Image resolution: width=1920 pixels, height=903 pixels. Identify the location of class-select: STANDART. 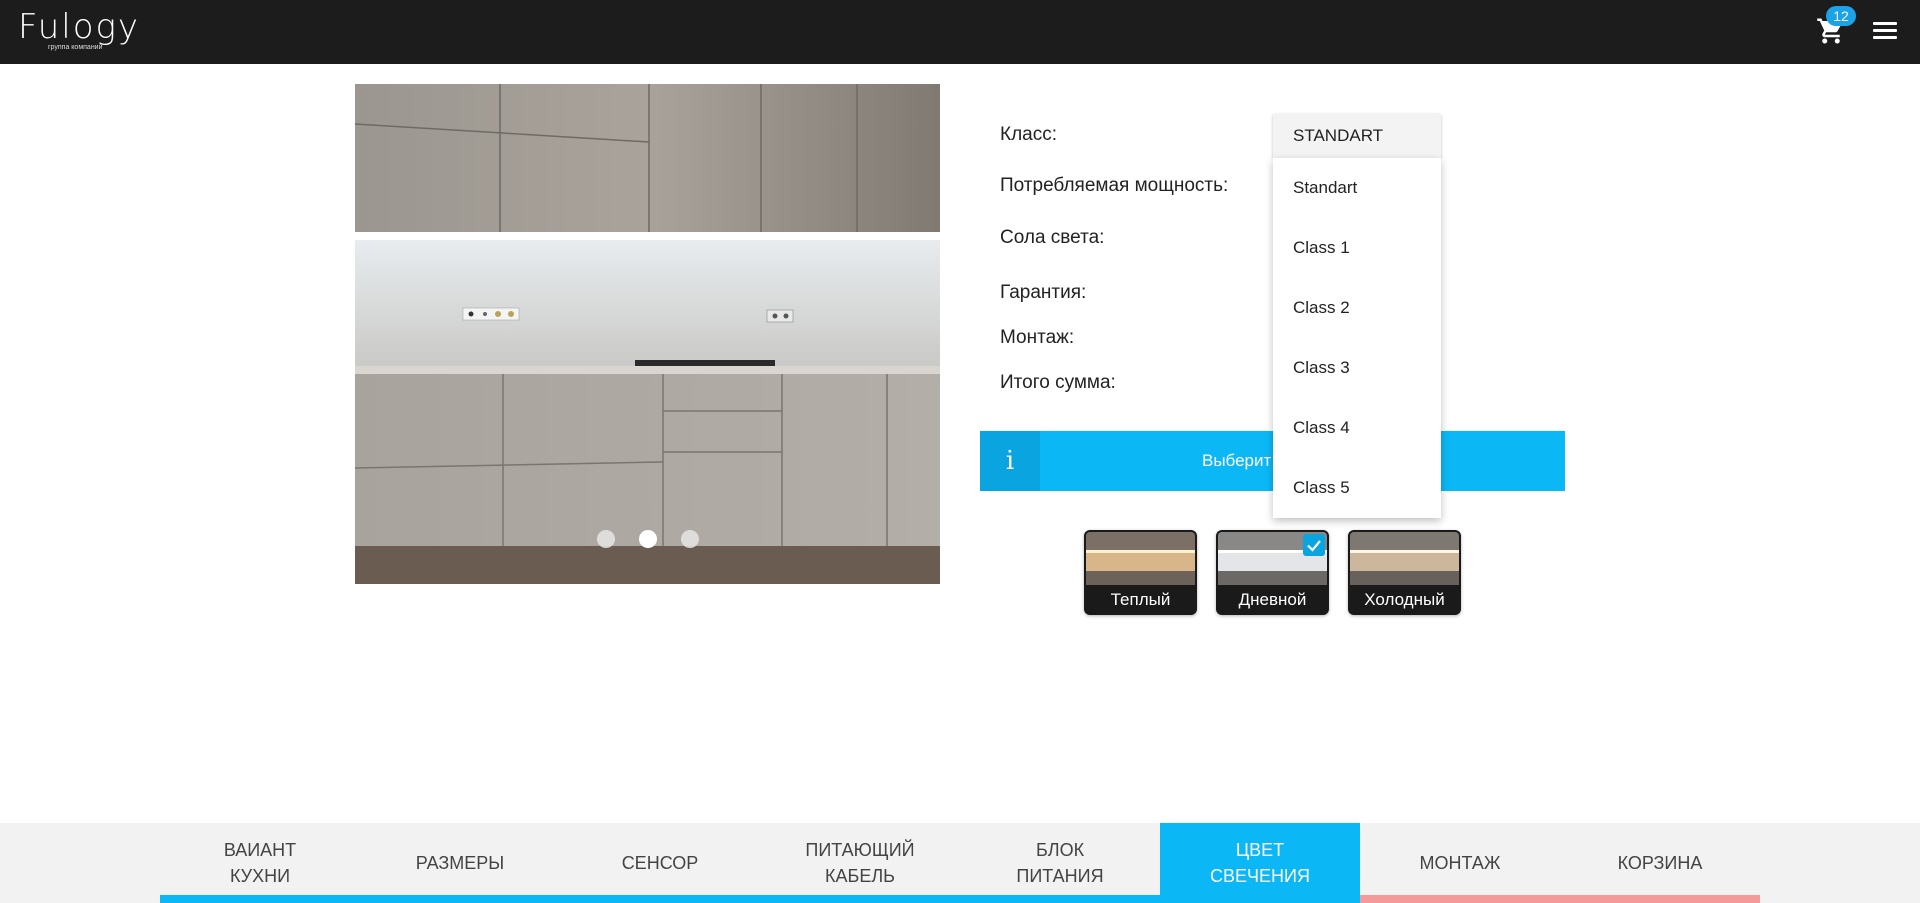
(1357, 136).